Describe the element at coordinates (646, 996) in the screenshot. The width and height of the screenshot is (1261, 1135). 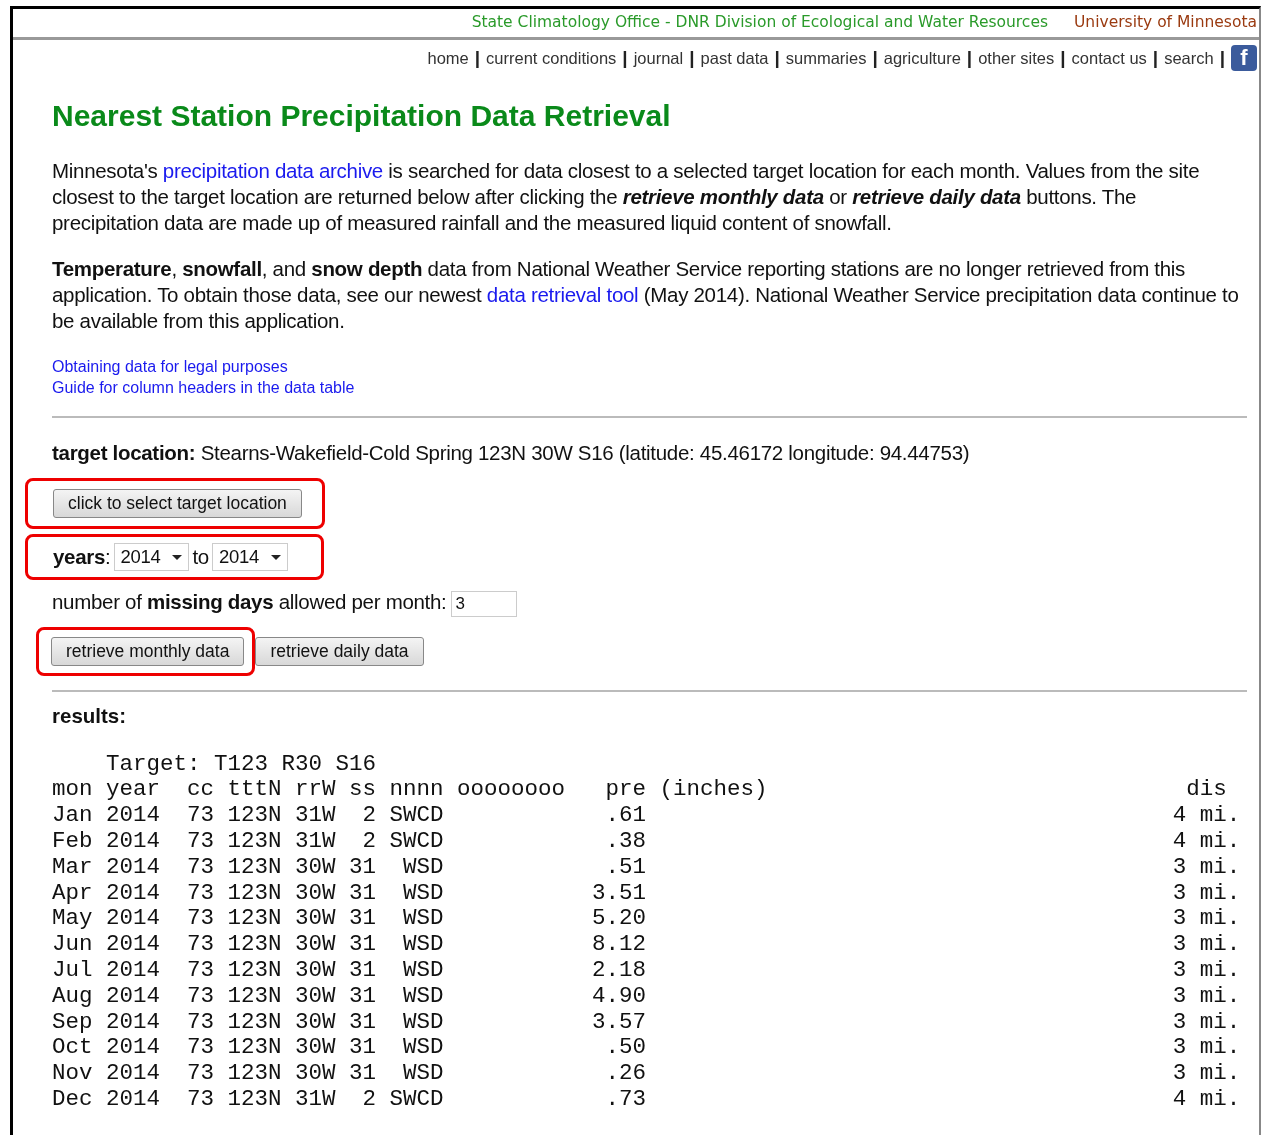
I see `data-row: Aug 2014 73 123N 30W 31 WSD 4.90 3 mi.` at that location.